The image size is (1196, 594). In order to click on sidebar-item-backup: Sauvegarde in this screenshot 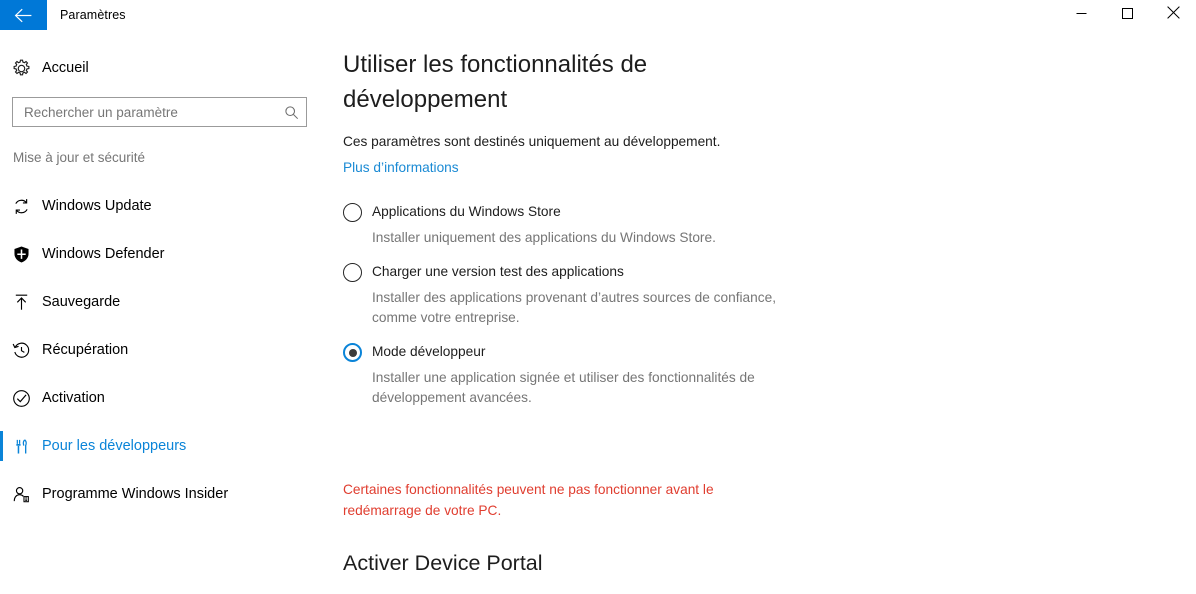, I will do `click(161, 302)`.